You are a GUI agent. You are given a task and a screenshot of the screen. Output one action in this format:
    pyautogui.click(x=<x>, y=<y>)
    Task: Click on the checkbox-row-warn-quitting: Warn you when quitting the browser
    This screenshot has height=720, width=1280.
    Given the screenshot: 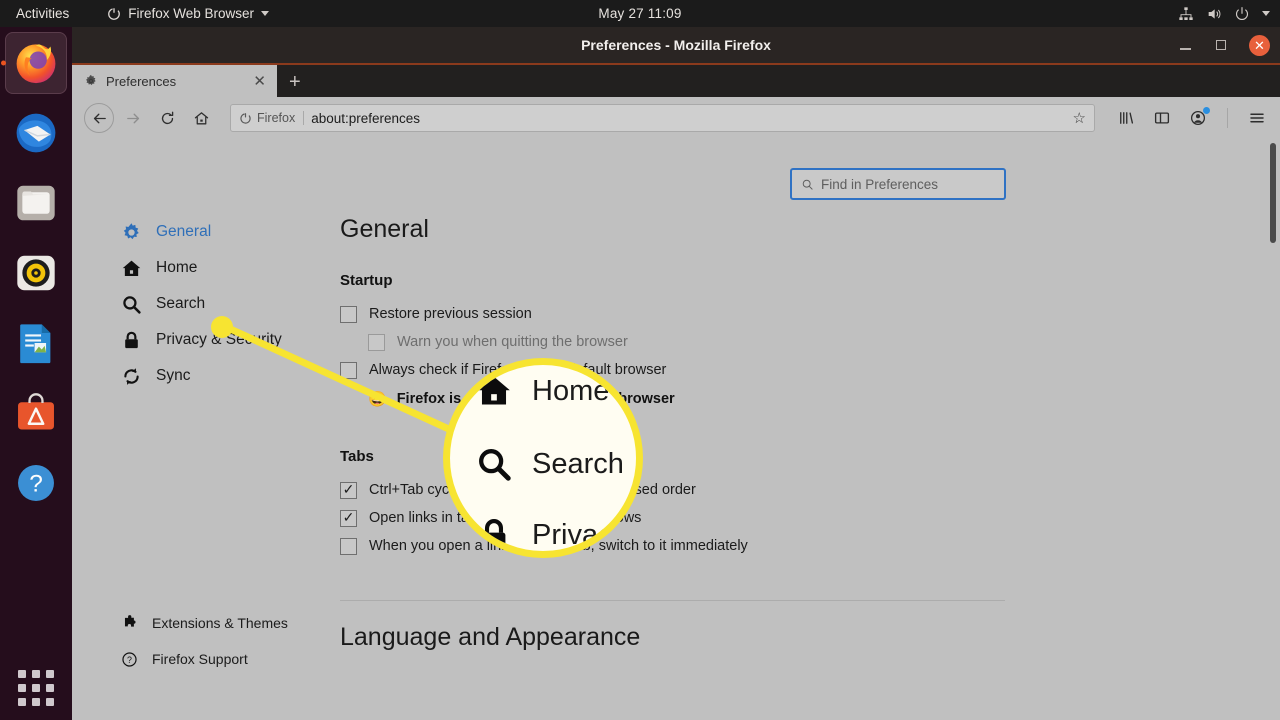 What is the action you would take?
    pyautogui.click(x=680, y=342)
    